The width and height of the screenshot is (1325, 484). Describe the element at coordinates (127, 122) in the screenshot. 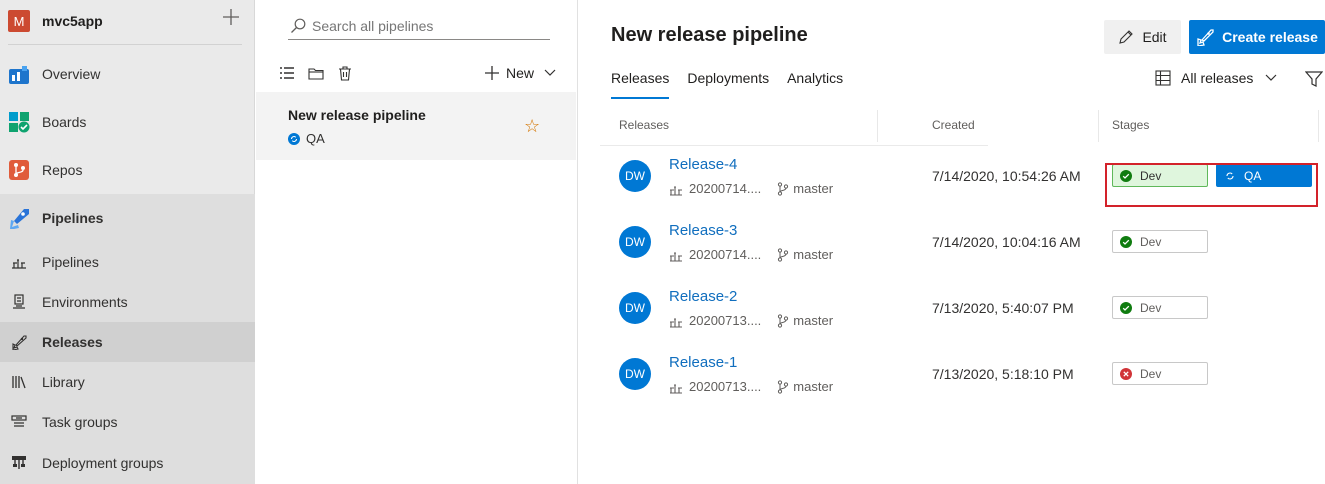

I see `nav-item-boards: Boards` at that location.